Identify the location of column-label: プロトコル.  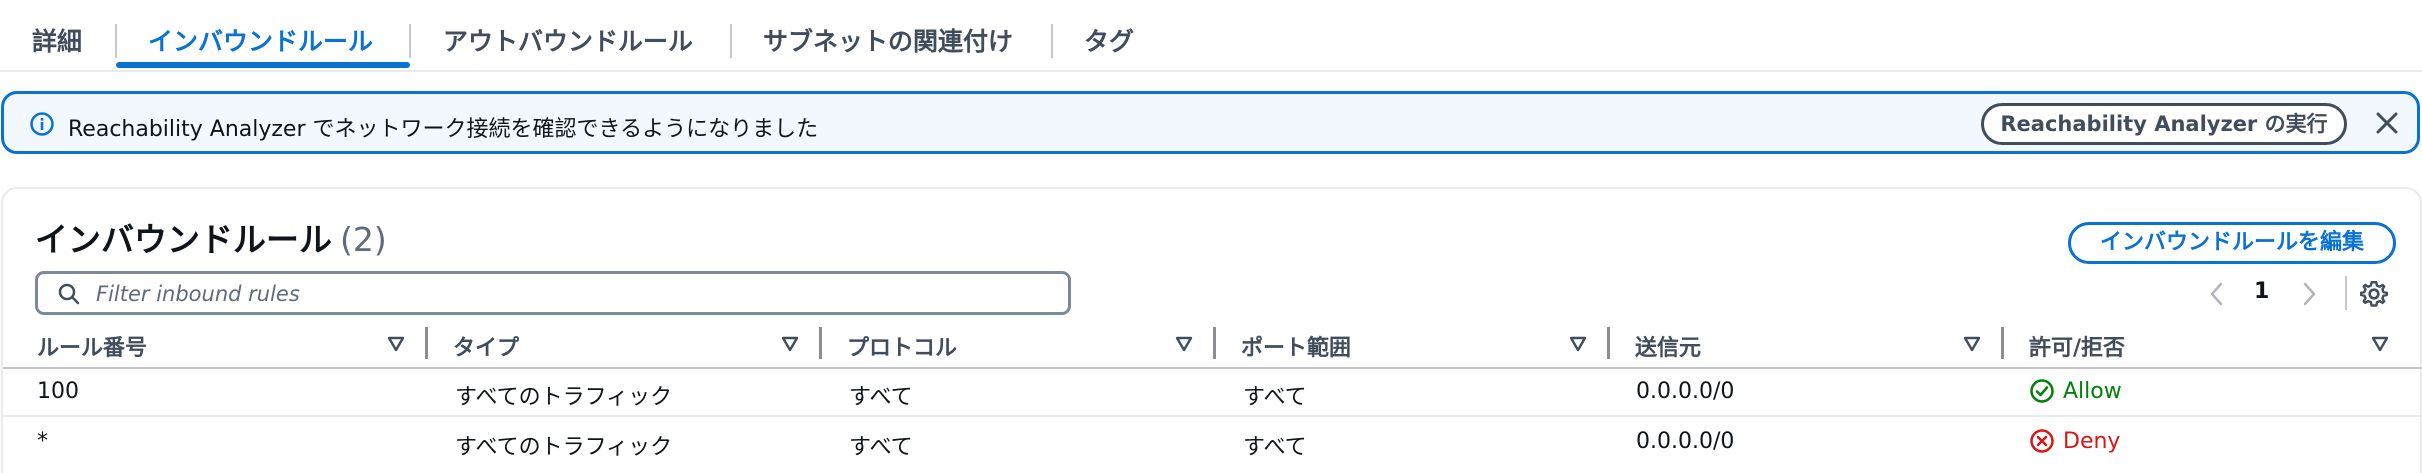
(902, 348).